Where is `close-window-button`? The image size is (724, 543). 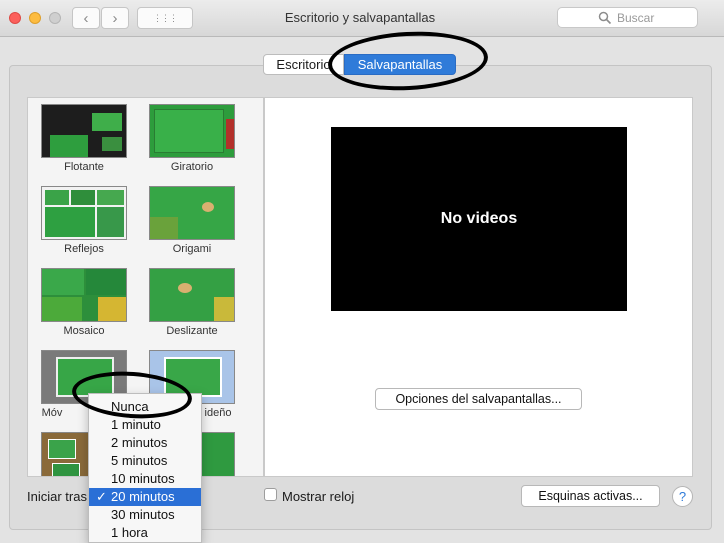
close-window-button is located at coordinates (15, 18).